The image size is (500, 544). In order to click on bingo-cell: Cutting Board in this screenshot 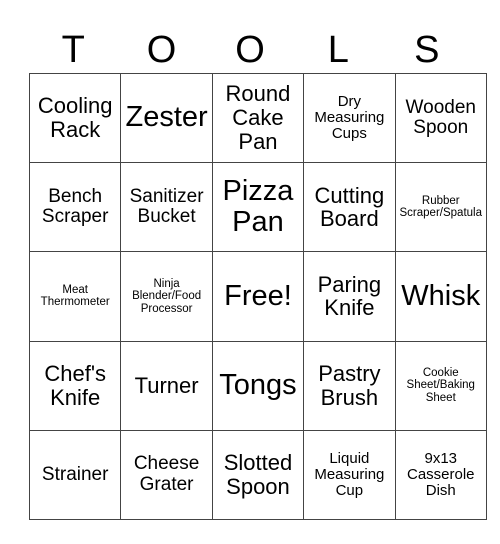, I will do `click(349, 207)`.